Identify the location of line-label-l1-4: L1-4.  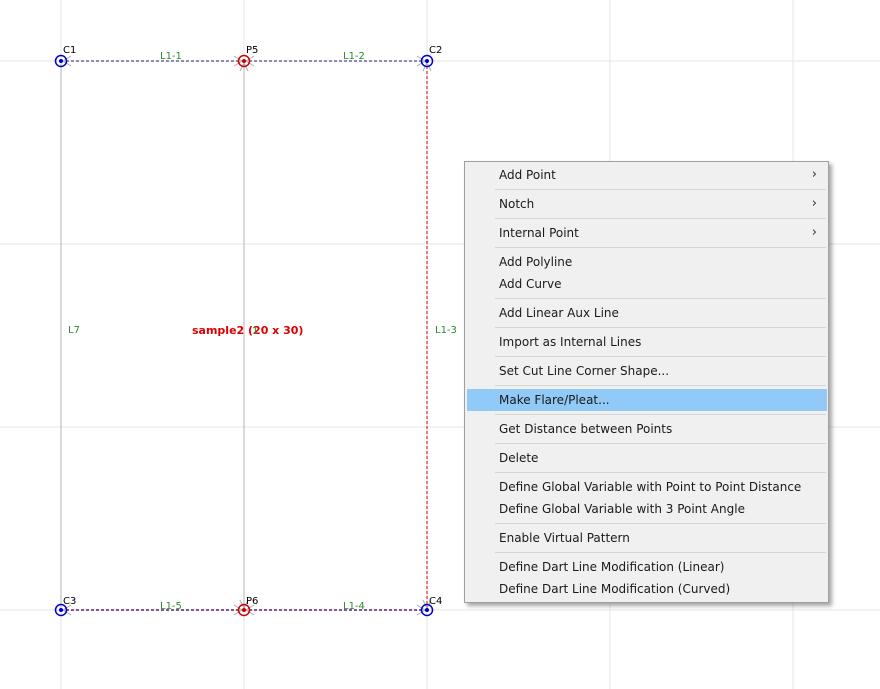
(354, 606).